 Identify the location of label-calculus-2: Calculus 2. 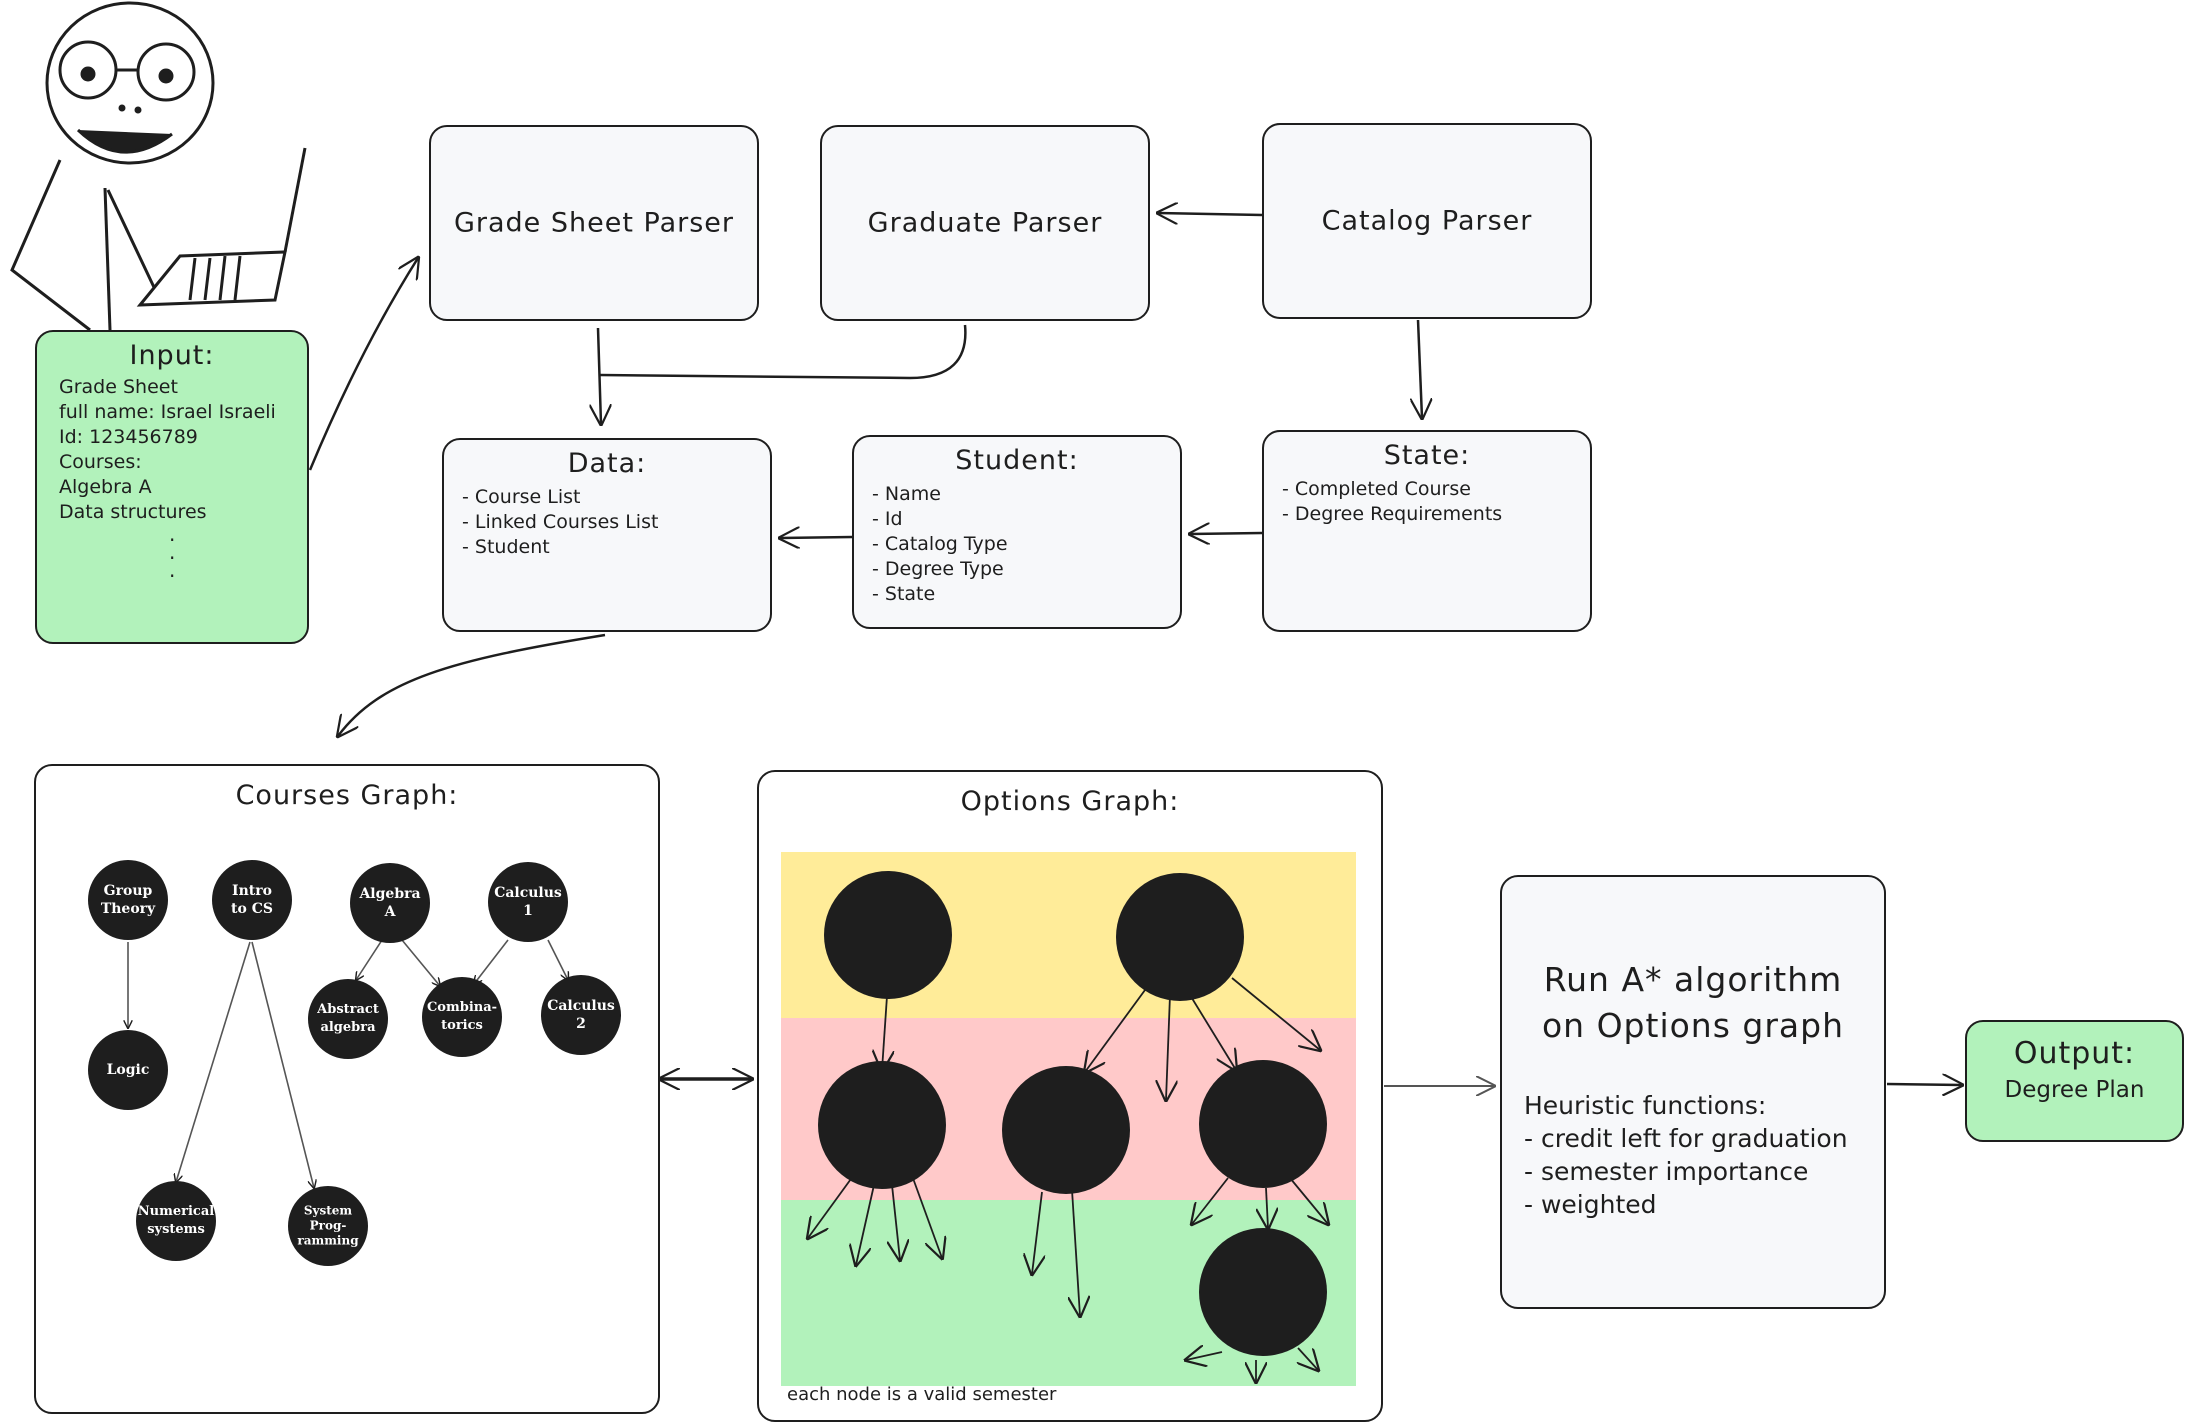
(581, 1015).